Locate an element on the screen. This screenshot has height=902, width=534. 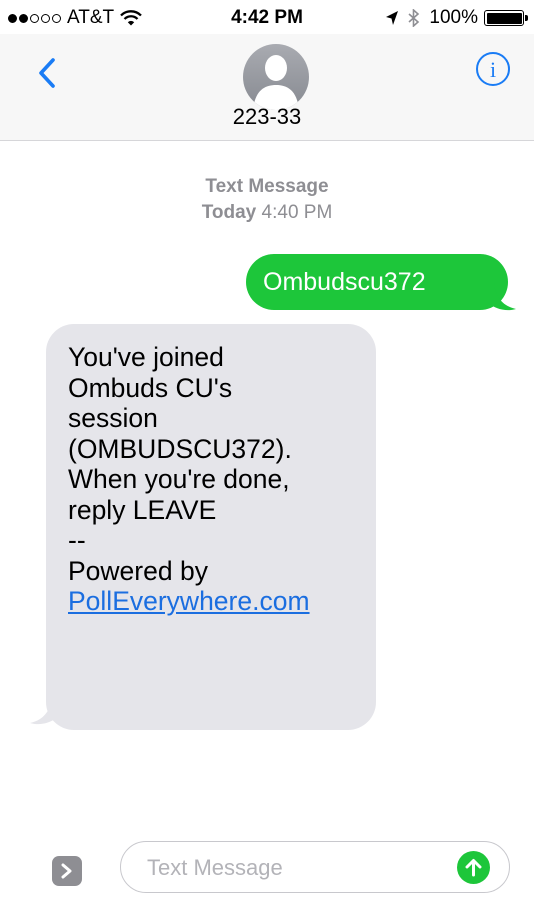
contact-name: 223-33 is located at coordinates (267, 117).